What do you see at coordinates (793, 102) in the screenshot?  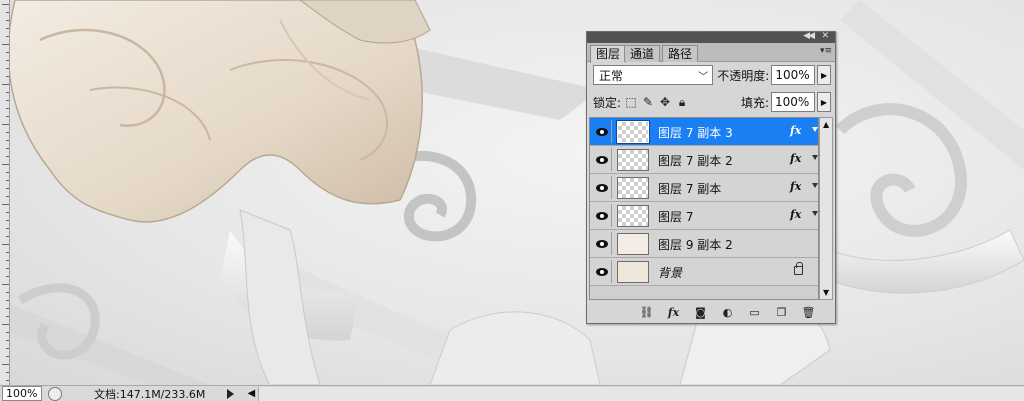 I see `fill-input: 100%` at bounding box center [793, 102].